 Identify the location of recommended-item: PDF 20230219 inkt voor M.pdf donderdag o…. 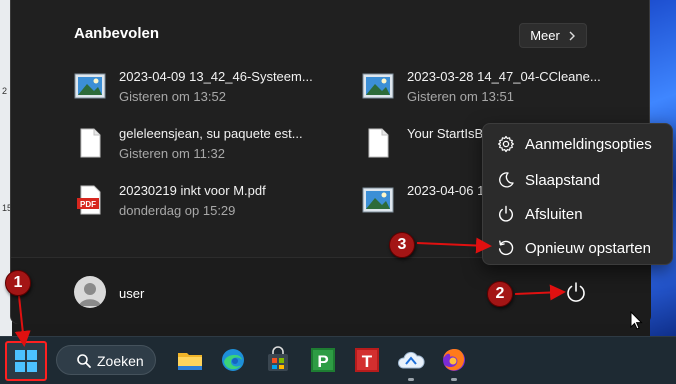
(209, 201).